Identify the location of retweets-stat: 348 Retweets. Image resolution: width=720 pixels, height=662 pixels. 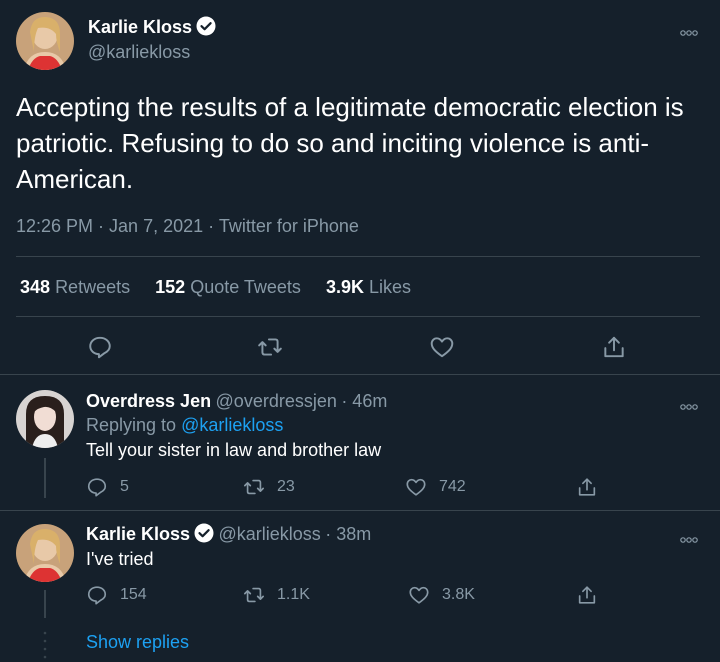
(75, 287).